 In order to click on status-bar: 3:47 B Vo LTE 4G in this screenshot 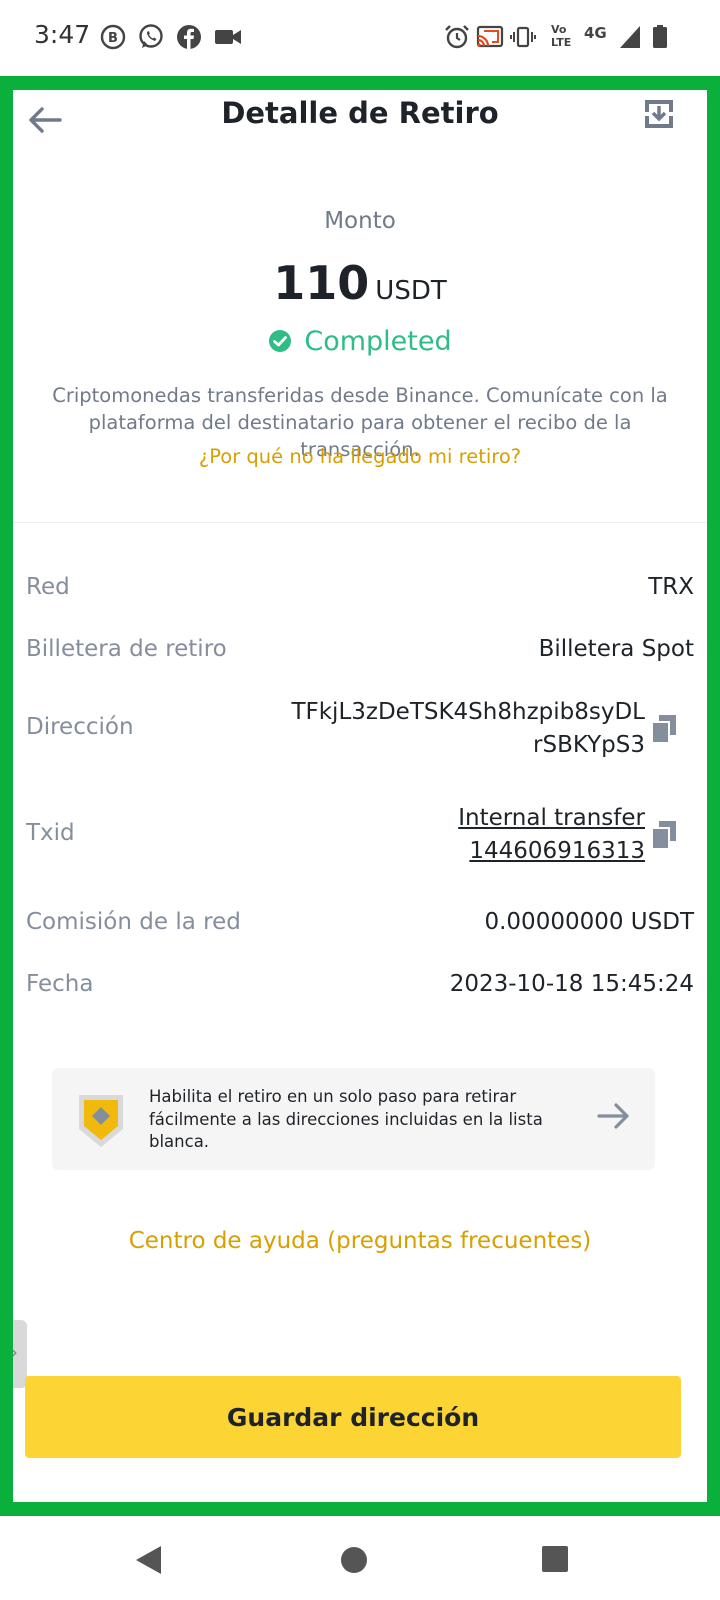, I will do `click(360, 38)`.